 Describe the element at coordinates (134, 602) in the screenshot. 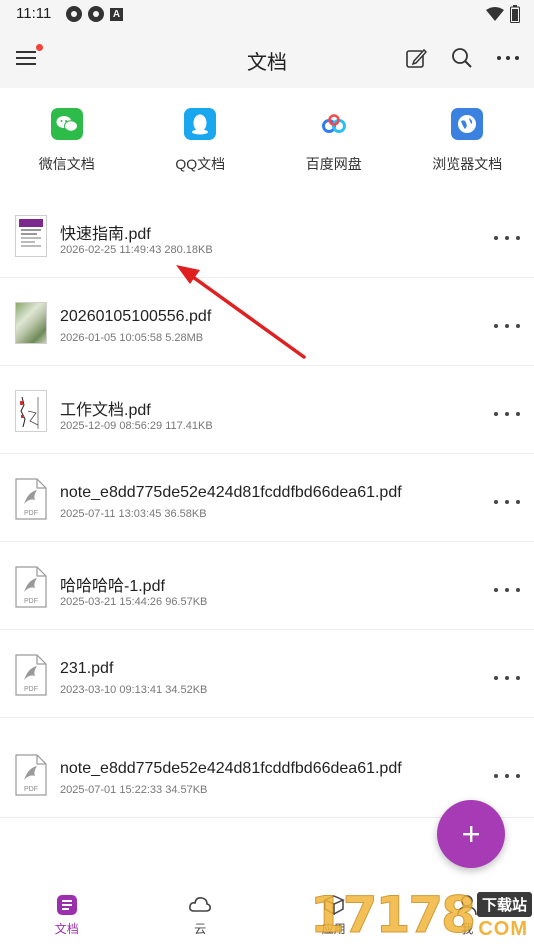

I see `file-meta: 2025-03-21 15:44:26 96.57KB` at that location.